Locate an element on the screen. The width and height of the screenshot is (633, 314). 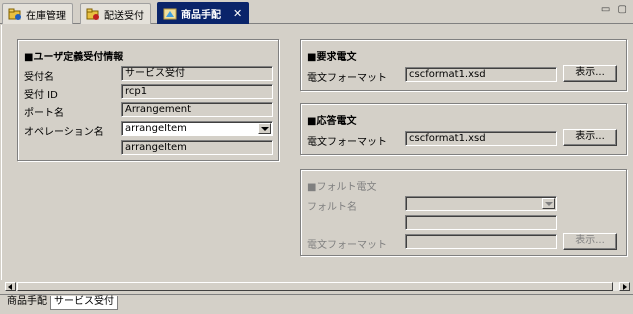
scrollbar-thumb is located at coordinates (315, 286).